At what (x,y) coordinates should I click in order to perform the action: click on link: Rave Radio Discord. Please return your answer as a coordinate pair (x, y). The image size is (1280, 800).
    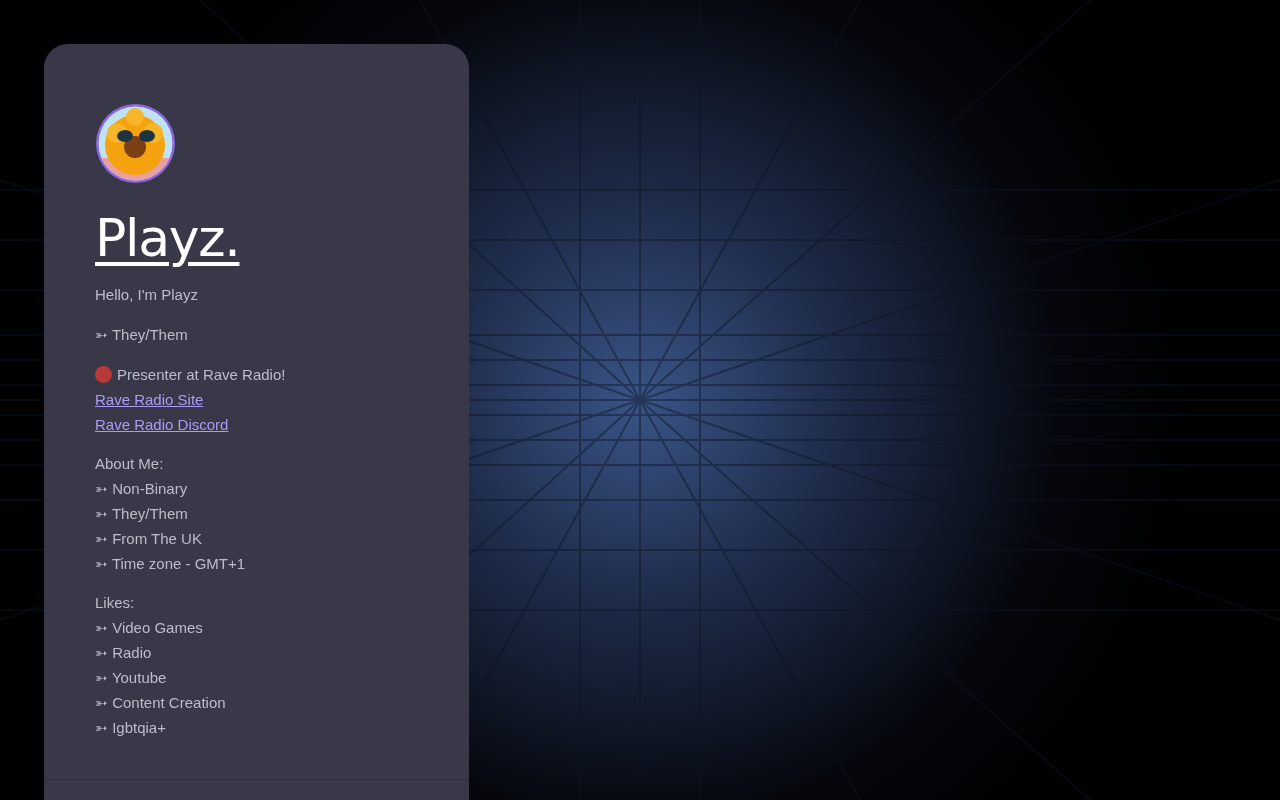
    Looking at the image, I should click on (162, 424).